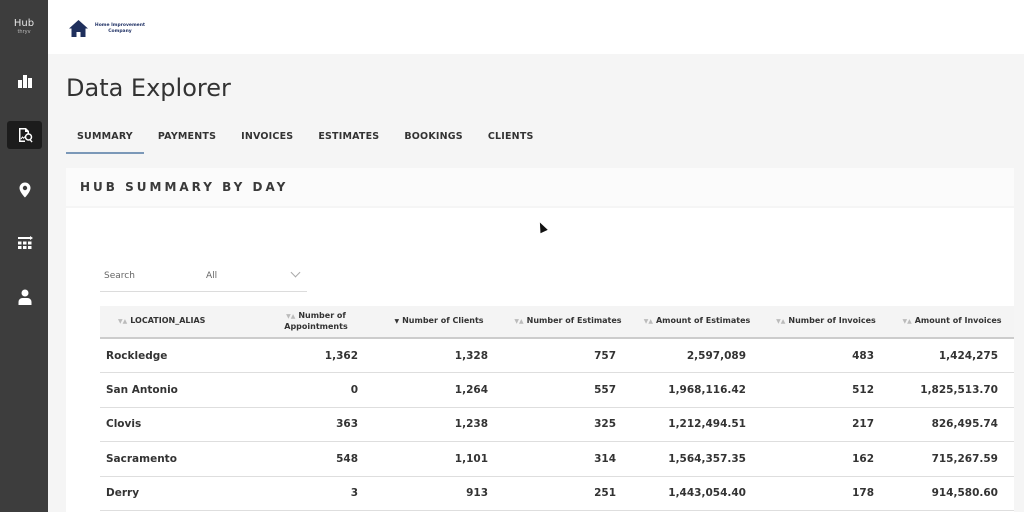 The image size is (1024, 512). I want to click on section-title: HUB SUMMARY BY DAY, so click(184, 187).